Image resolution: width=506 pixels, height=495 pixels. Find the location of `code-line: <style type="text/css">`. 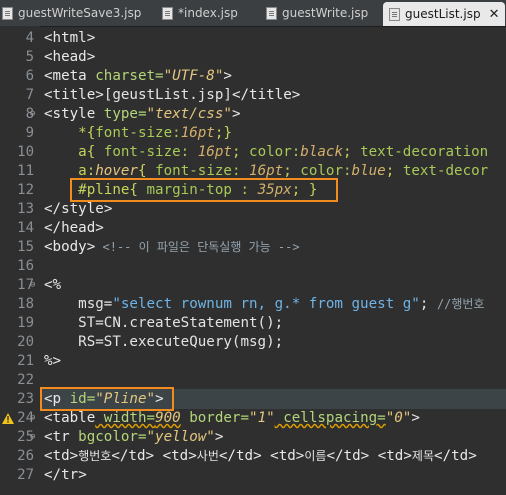

code-line: <style type="text/css"> is located at coordinates (142, 114).